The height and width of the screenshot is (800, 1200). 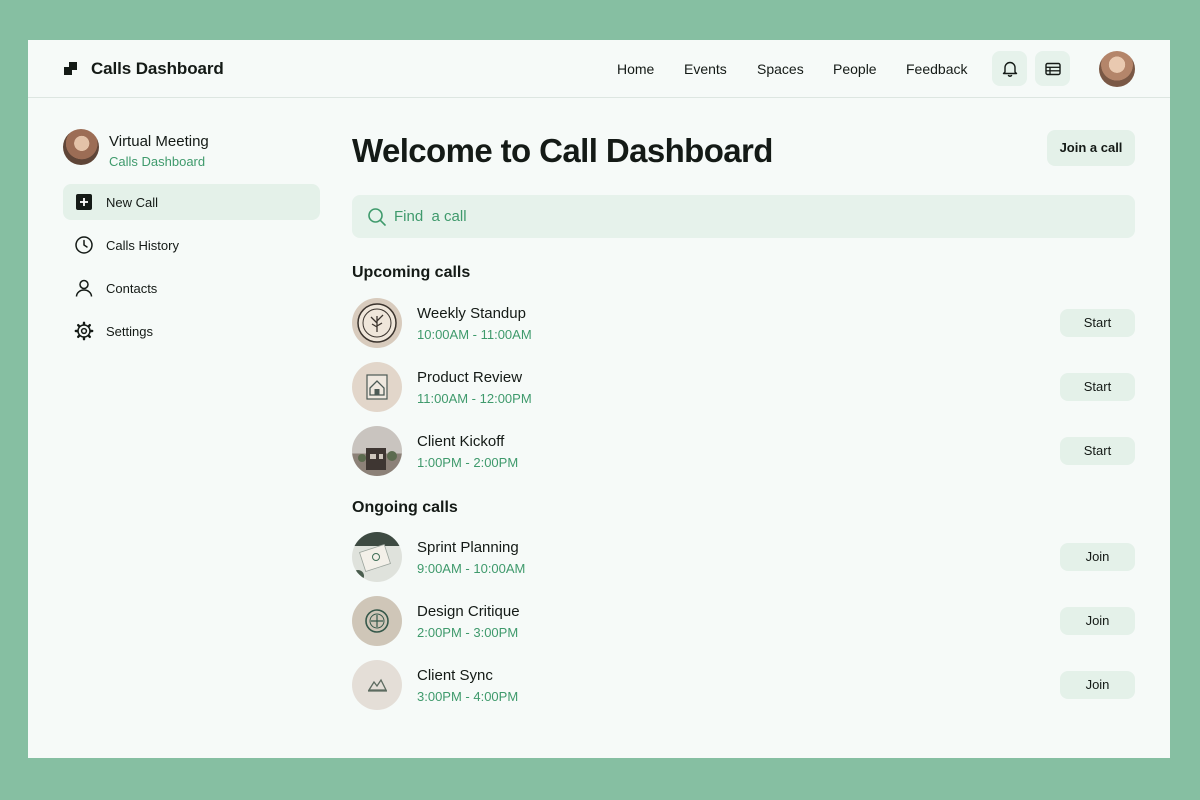 What do you see at coordinates (405, 507) in the screenshot?
I see `ongoing-calls-title: Ongoing calls` at bounding box center [405, 507].